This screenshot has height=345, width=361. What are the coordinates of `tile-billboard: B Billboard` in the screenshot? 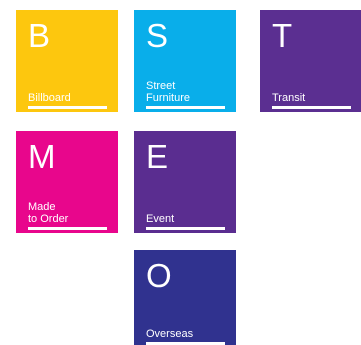 It's located at (67, 61).